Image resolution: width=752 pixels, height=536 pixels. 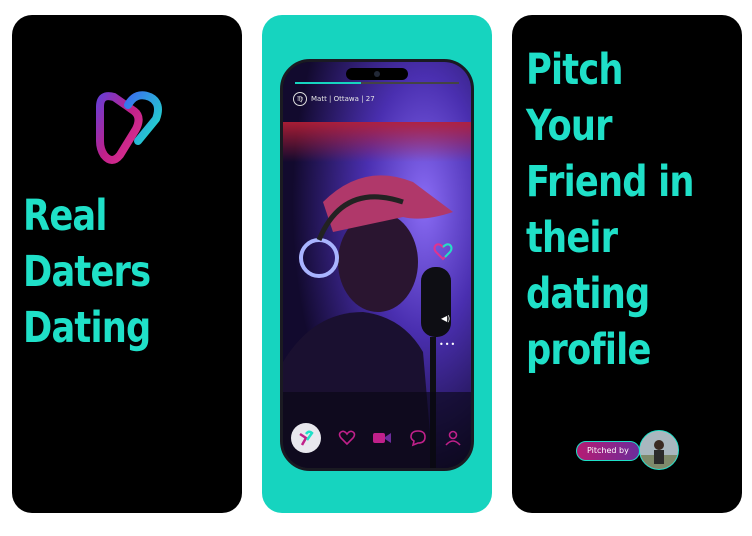 I want to click on headline-text: Real Daters Dating, so click(x=87, y=272).